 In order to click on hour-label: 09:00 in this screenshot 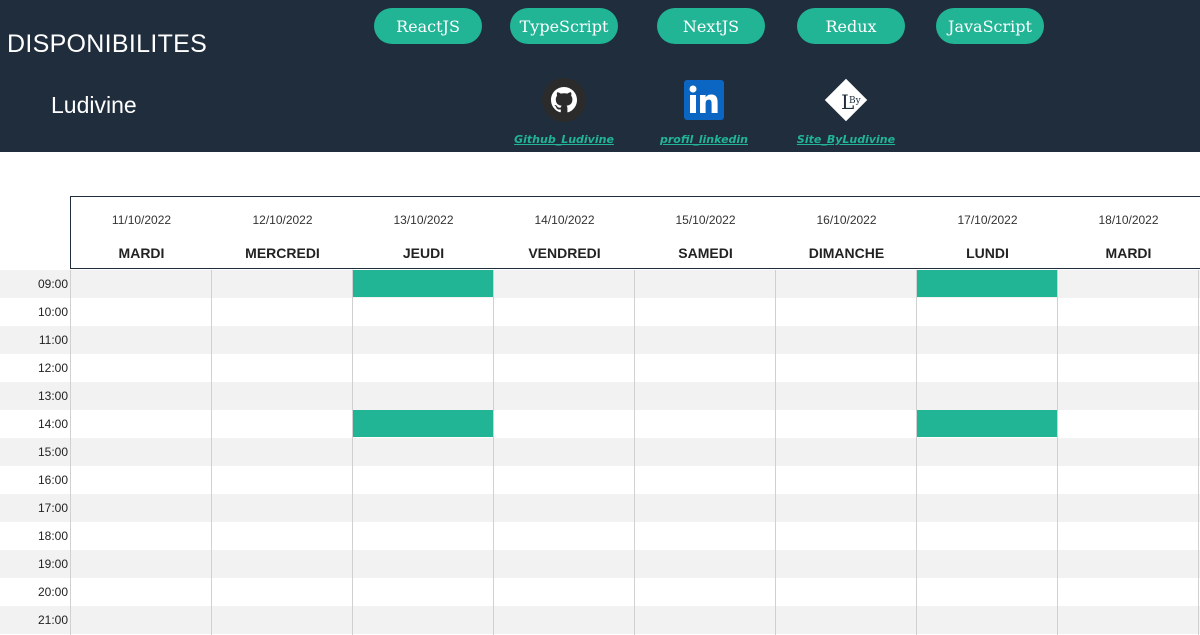, I will do `click(52, 284)`.